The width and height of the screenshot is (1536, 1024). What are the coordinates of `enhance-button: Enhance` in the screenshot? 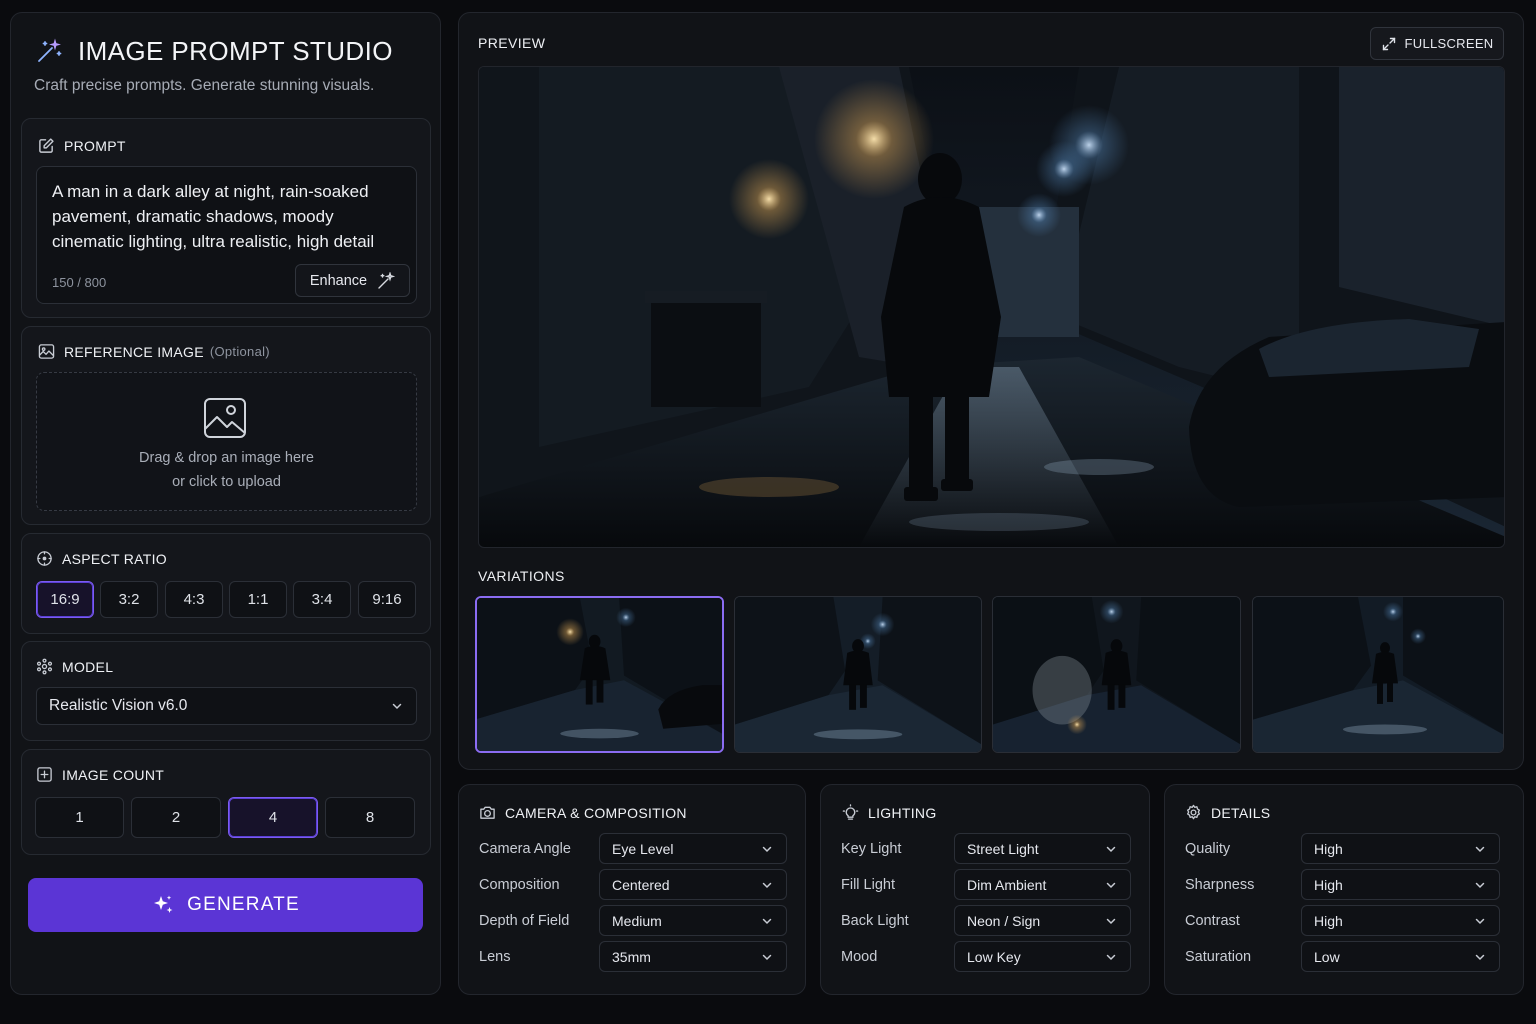 It's located at (352, 280).